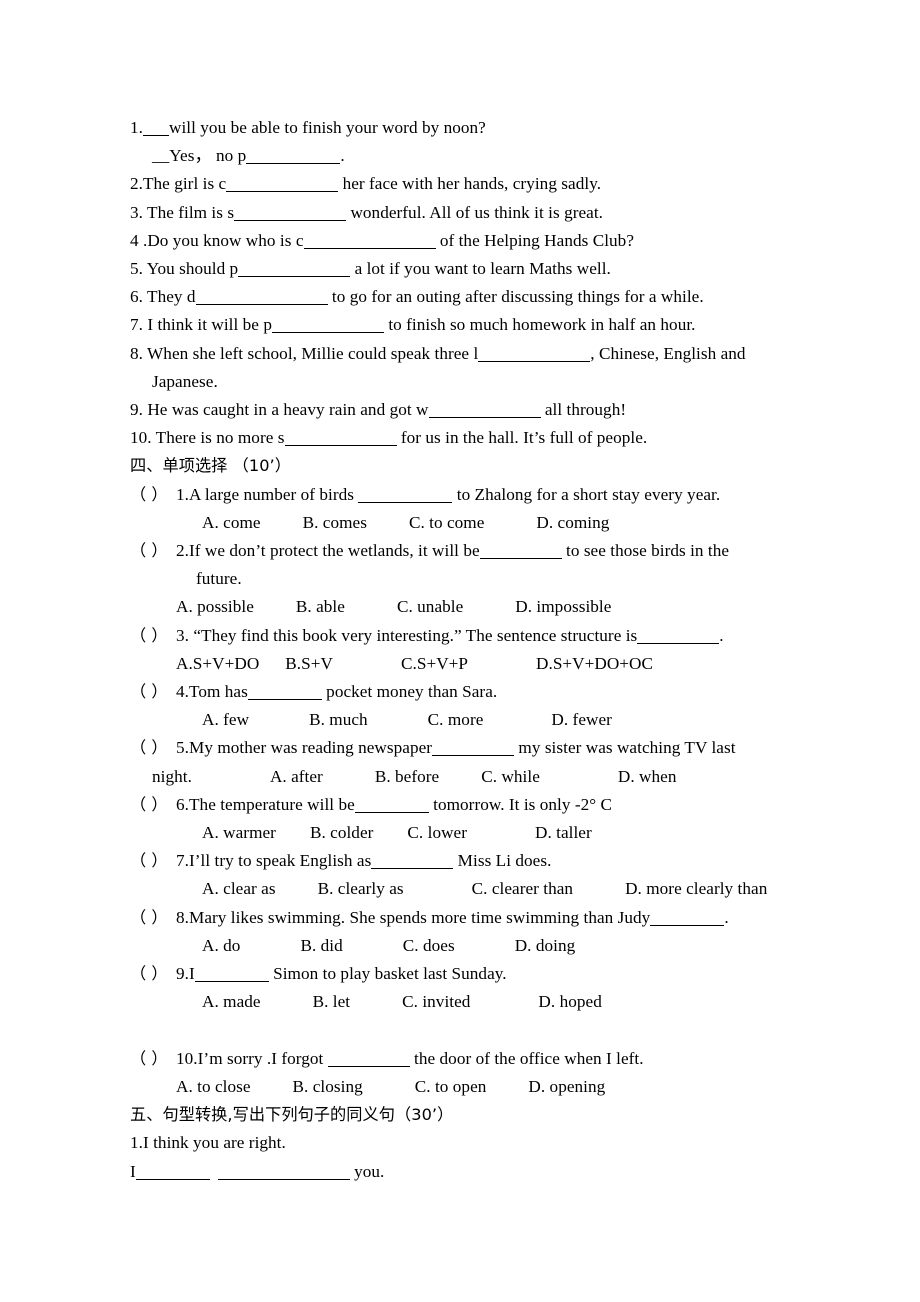 This screenshot has height=1302, width=920. Describe the element at coordinates (566, 1087) in the screenshot. I see `mc-option: D. opening` at that location.